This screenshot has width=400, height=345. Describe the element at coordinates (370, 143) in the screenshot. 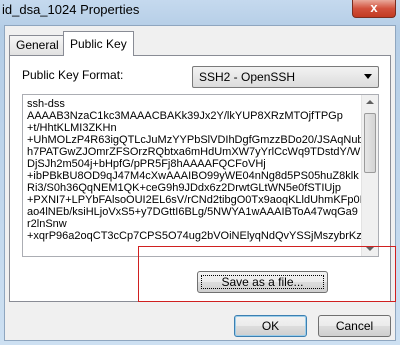

I see `scrollbar-thumb` at that location.